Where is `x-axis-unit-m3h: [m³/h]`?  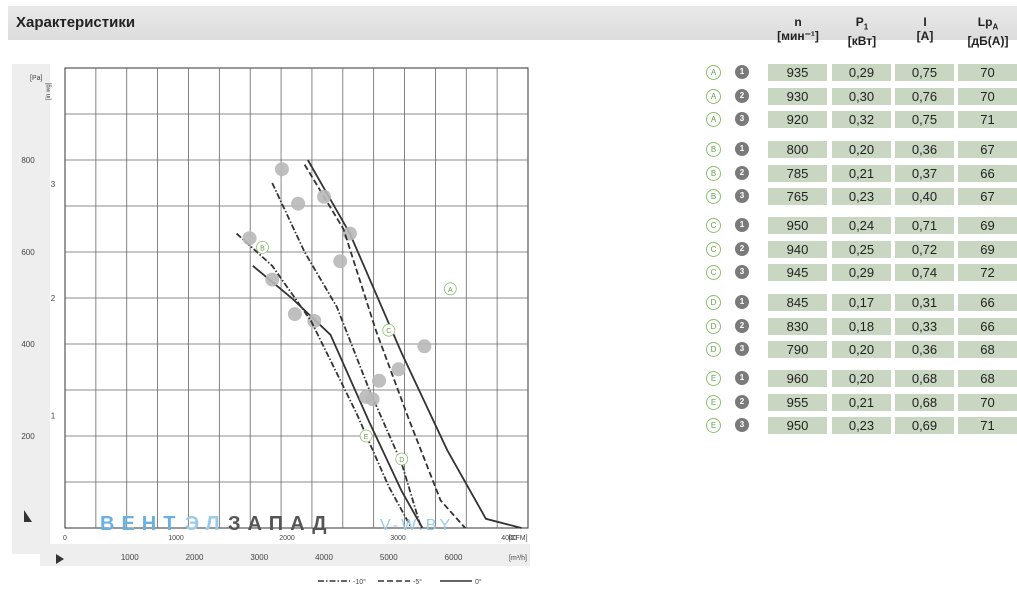
x-axis-unit-m3h: [m³/h] is located at coordinates (518, 558).